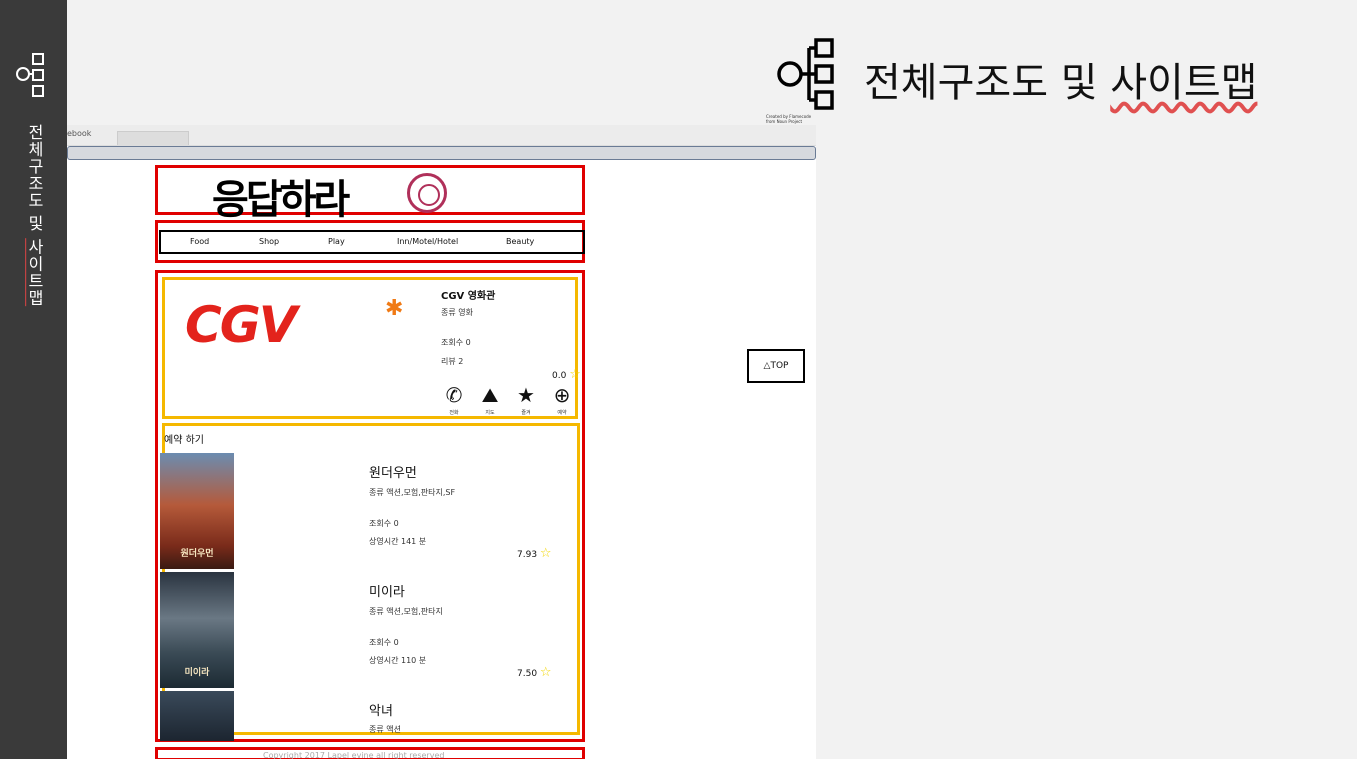 Image resolution: width=1357 pixels, height=759 pixels. Describe the element at coordinates (987, 83) in the screenshot. I see `slide-title-prefix: 전체구조도 및` at that location.